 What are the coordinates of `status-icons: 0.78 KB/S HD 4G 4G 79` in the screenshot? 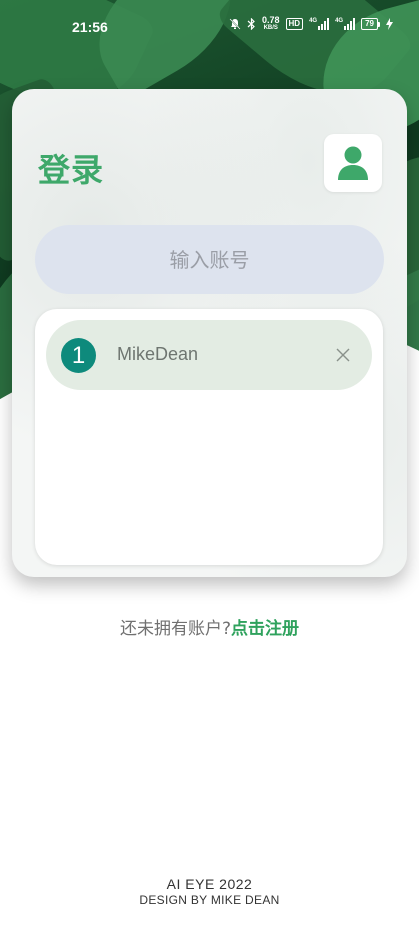 It's located at (311, 24).